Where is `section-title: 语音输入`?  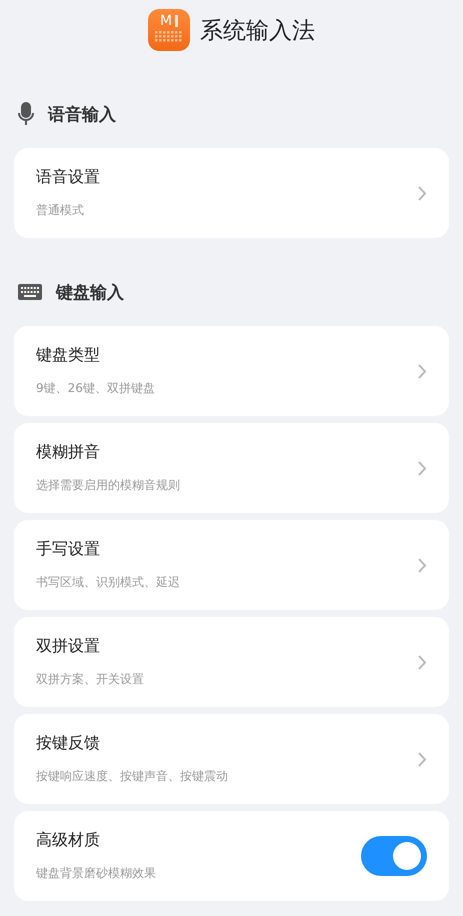 section-title: 语音输入 is located at coordinates (82, 115).